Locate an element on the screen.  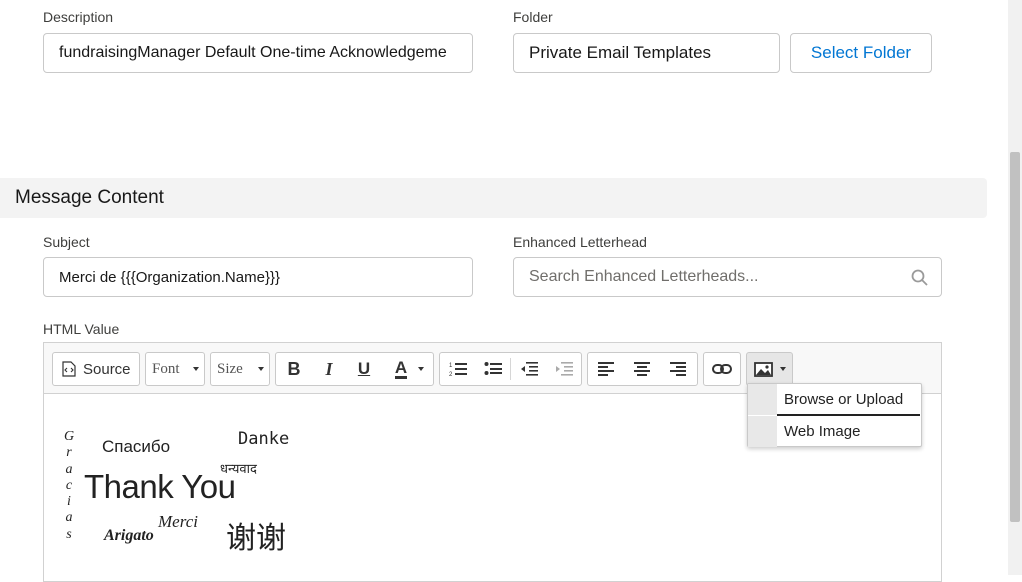
numbered-list-icon: 12 is located at coordinates (458, 369).